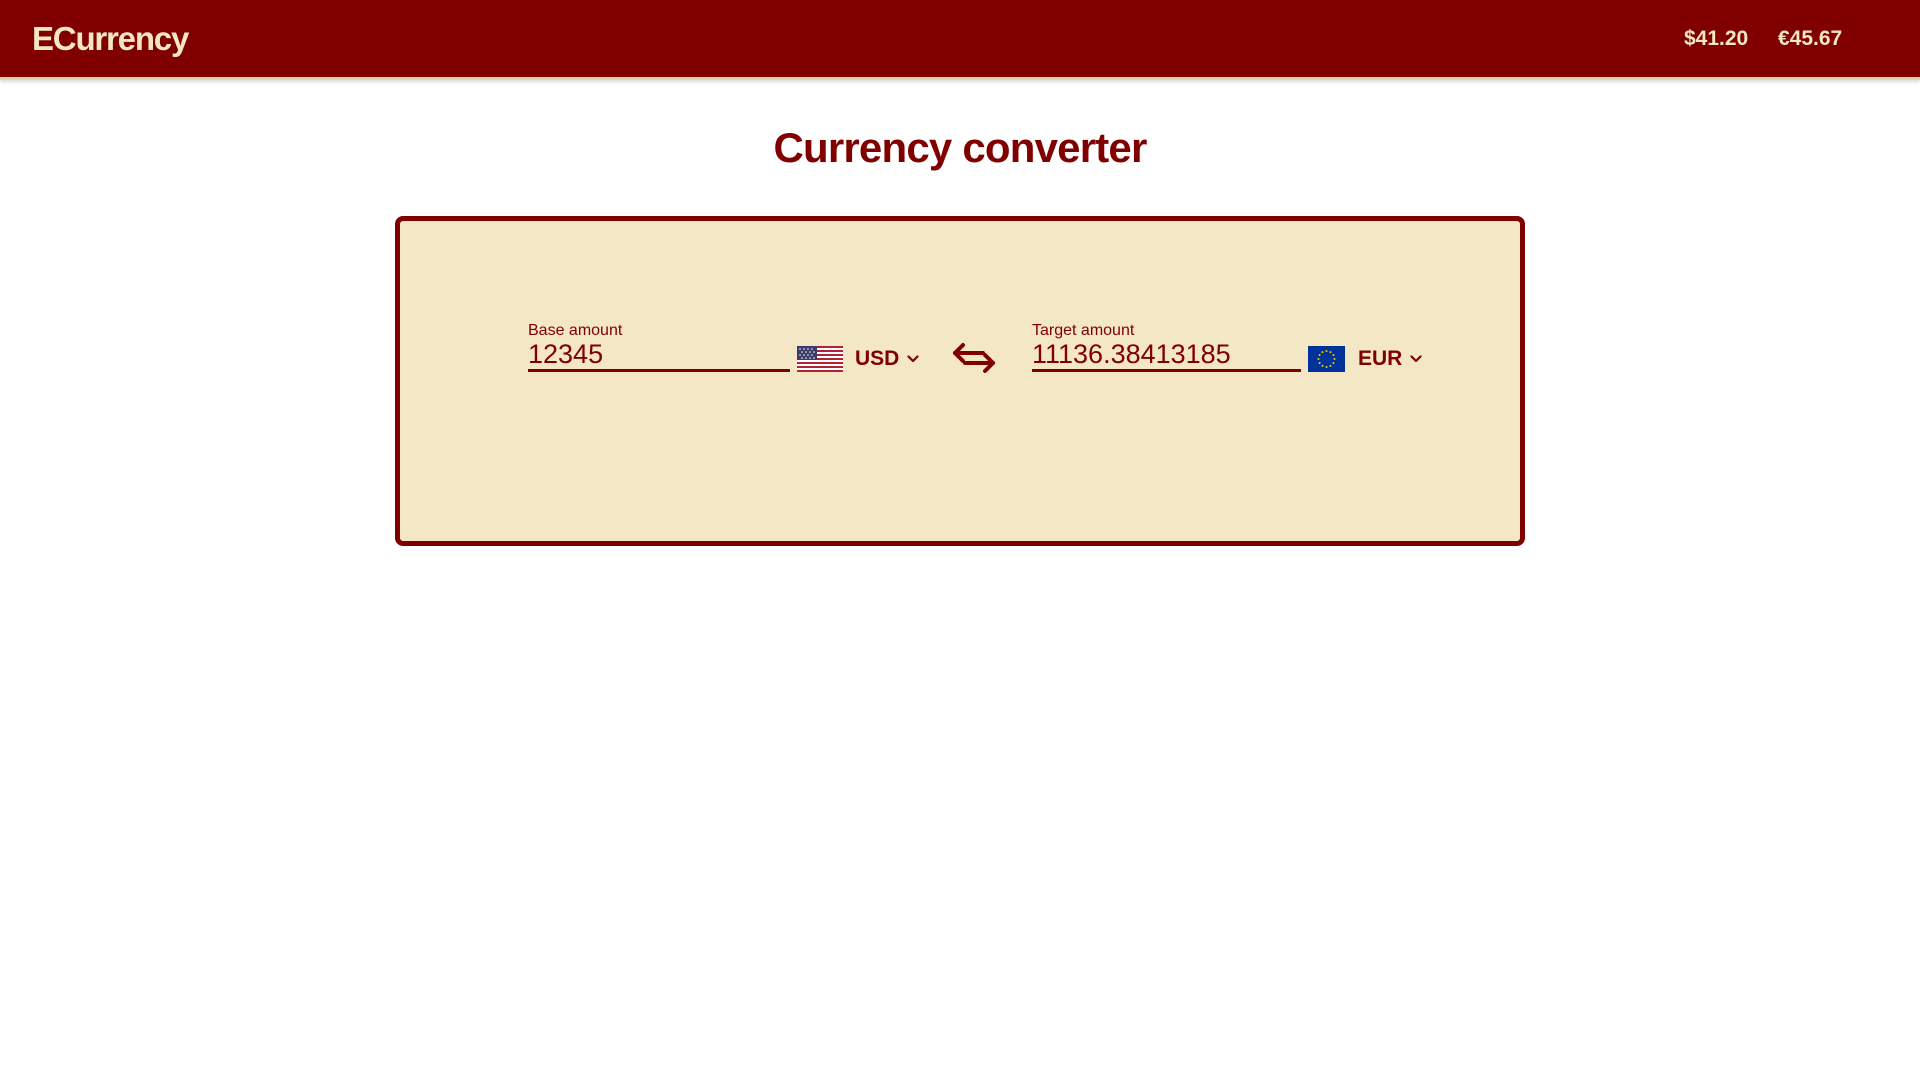 Image resolution: width=1920 pixels, height=1080 pixels. Describe the element at coordinates (820, 359) in the screenshot. I see `us-flag-icon` at that location.